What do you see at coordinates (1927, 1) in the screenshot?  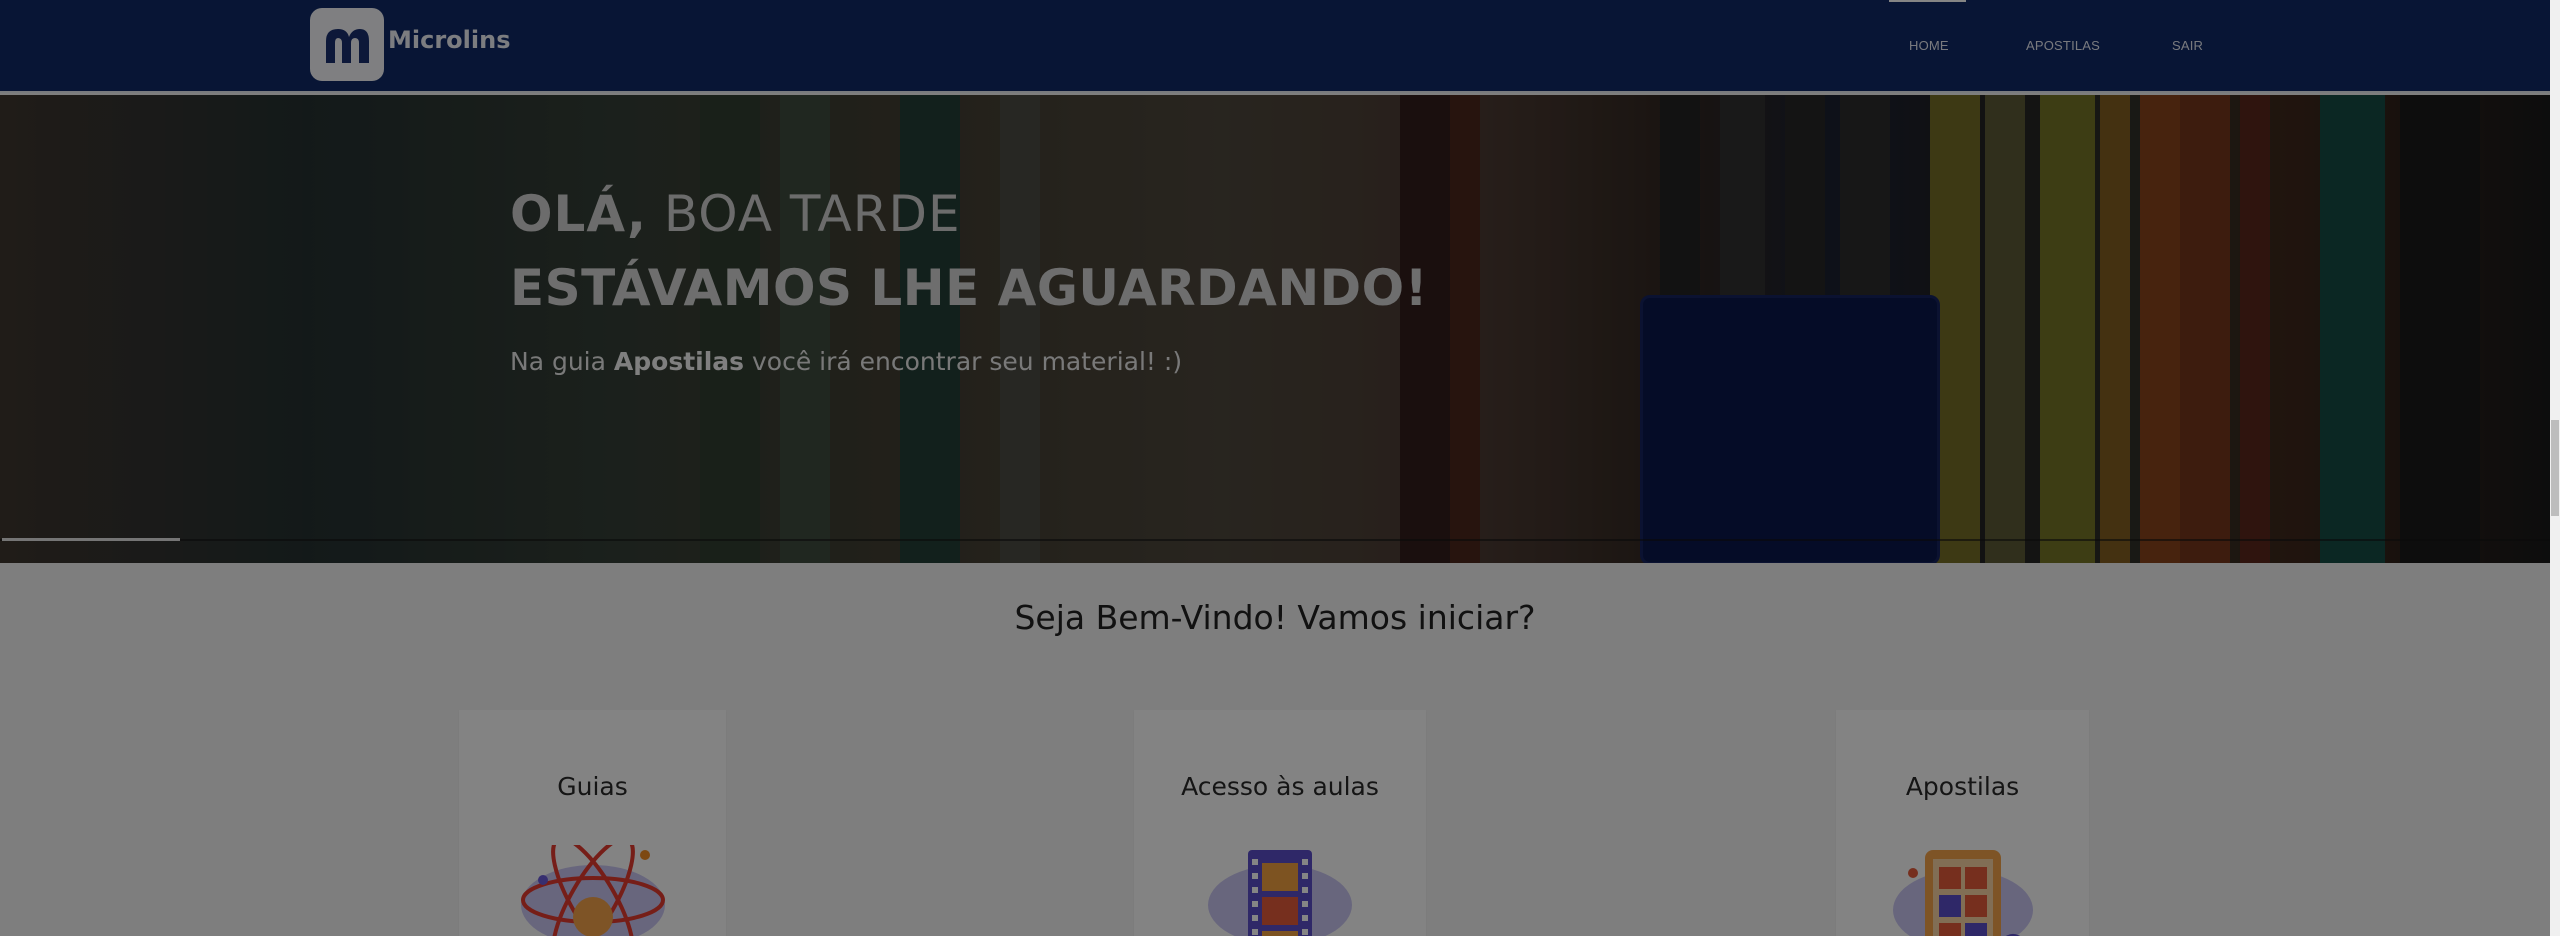 I see `nav-active-indicator` at bounding box center [1927, 1].